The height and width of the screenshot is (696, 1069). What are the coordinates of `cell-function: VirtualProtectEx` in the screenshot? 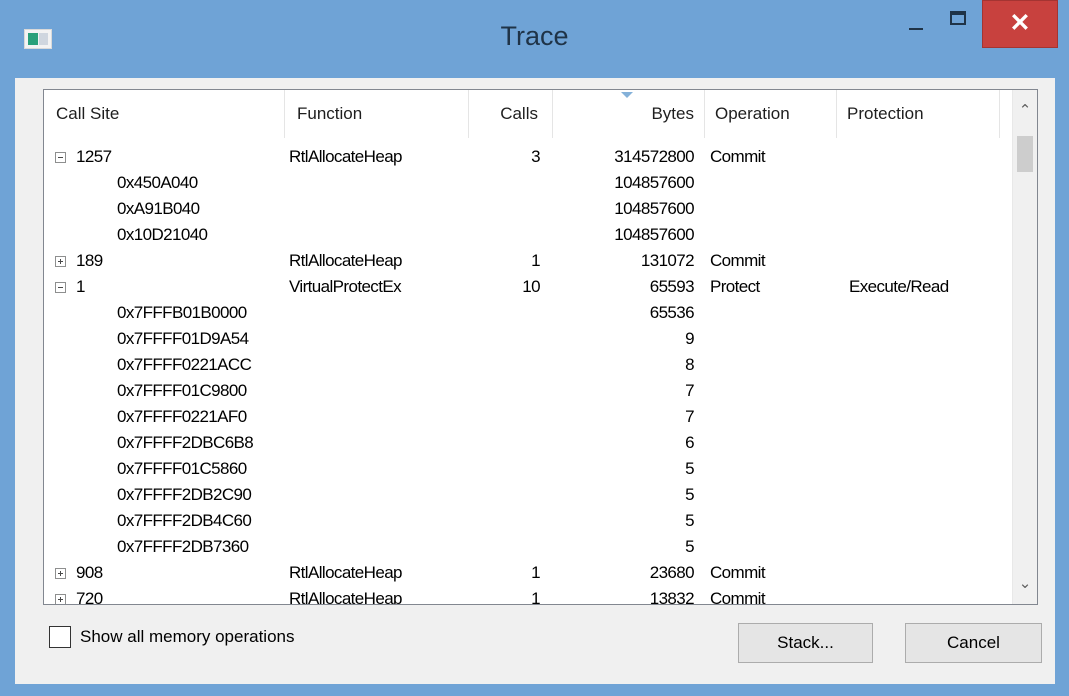 It's located at (345, 286).